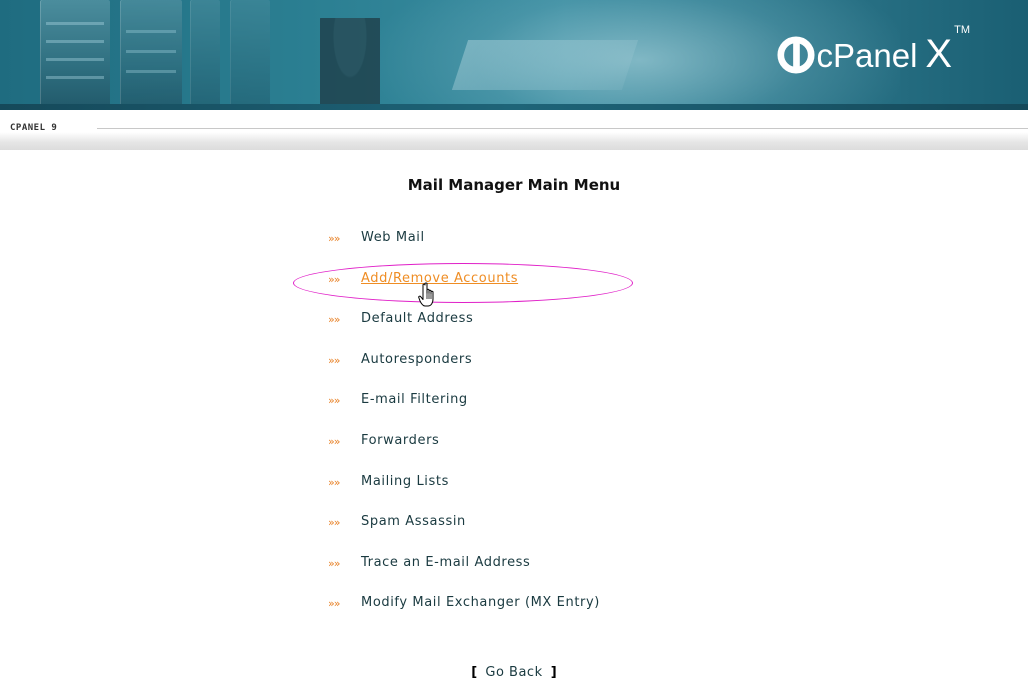 This screenshot has width=1028, height=683. I want to click on email-filtering-link: E-mail Filtering, so click(414, 399).